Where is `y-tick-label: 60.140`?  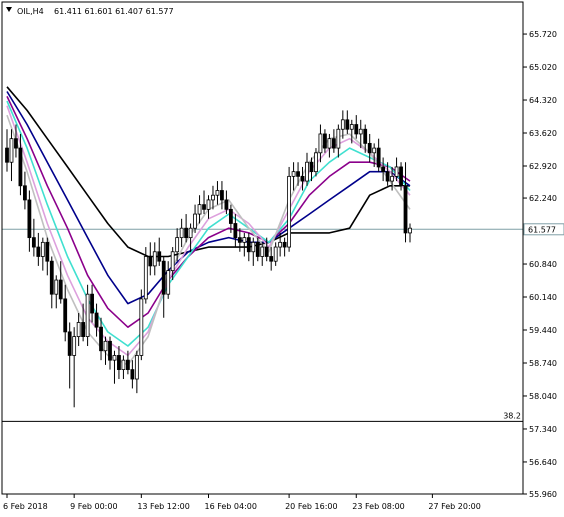 y-tick-label: 60.140 is located at coordinates (543, 297).